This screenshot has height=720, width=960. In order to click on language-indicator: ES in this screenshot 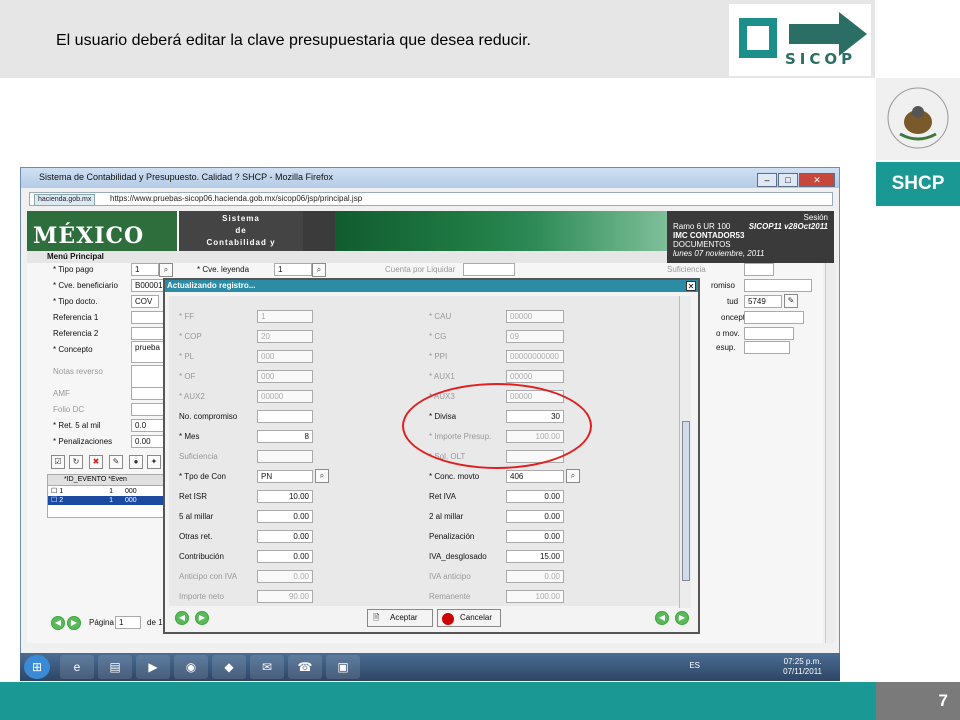, I will do `click(694, 665)`.